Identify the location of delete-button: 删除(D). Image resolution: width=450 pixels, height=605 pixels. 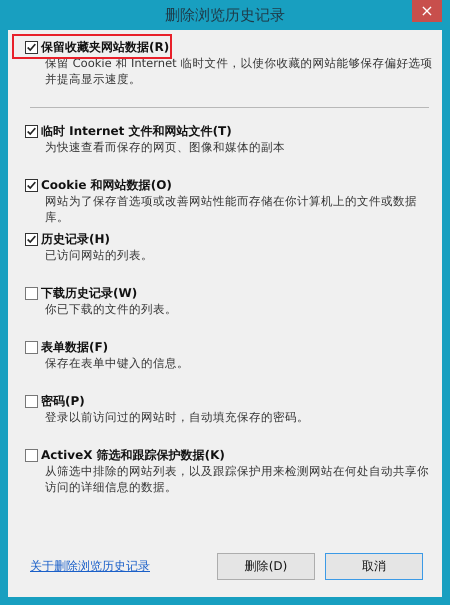
(266, 566).